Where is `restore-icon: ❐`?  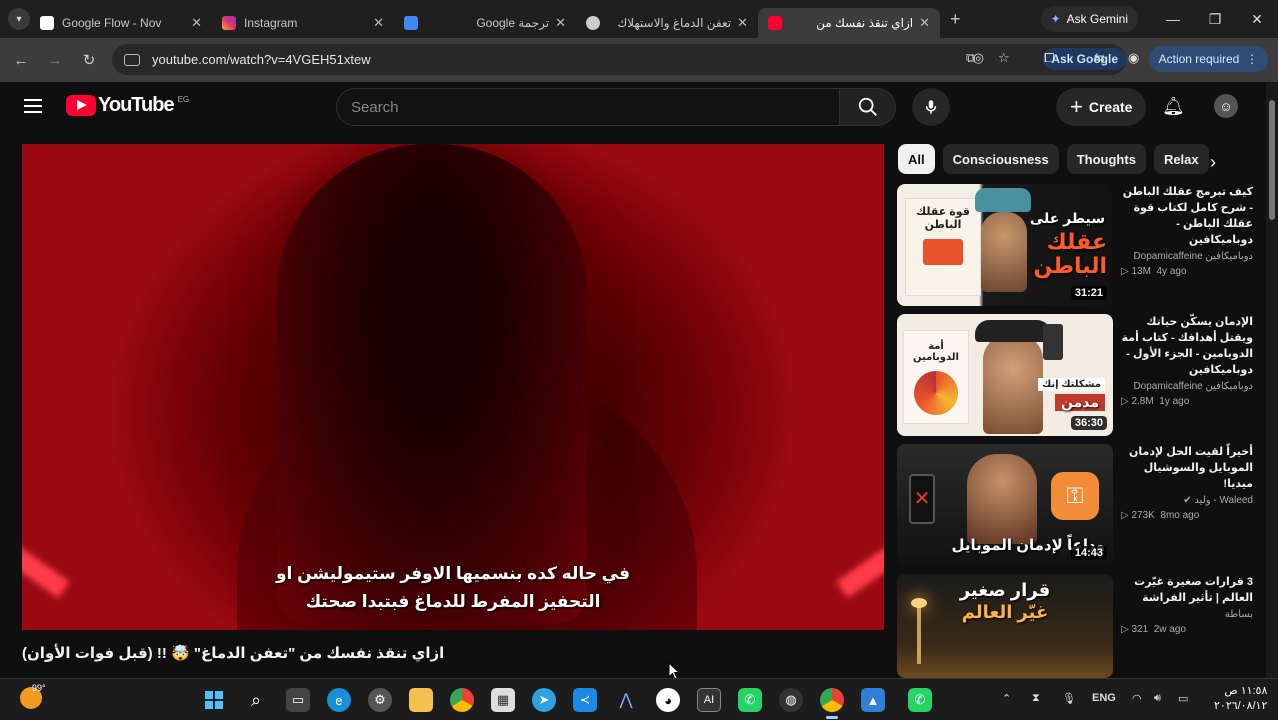 restore-icon: ❐ is located at coordinates (1215, 19).